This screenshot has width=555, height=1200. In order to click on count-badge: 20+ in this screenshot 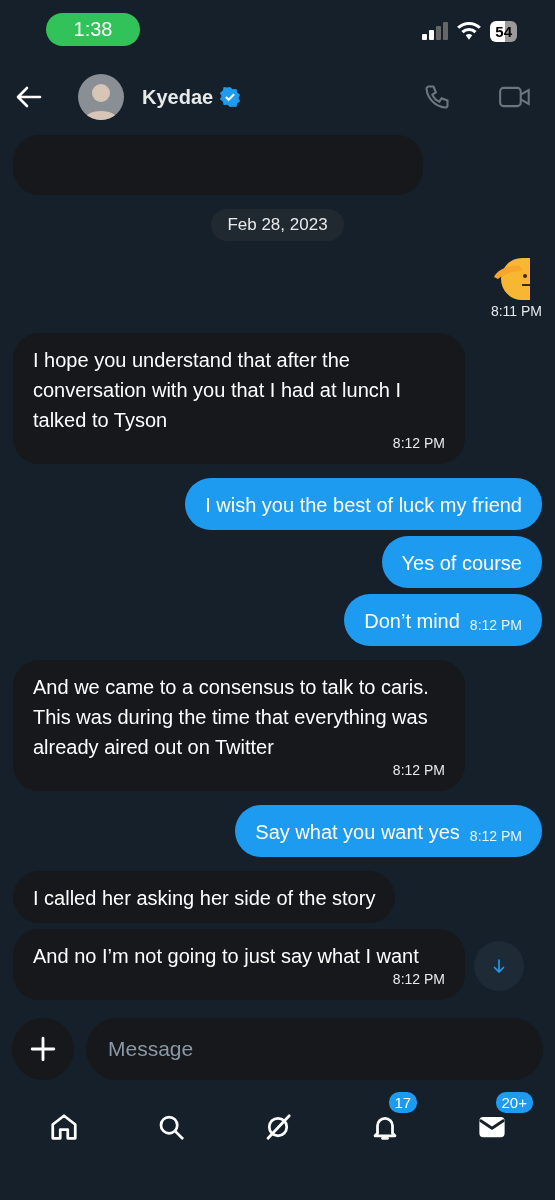, I will do `click(514, 1102)`.